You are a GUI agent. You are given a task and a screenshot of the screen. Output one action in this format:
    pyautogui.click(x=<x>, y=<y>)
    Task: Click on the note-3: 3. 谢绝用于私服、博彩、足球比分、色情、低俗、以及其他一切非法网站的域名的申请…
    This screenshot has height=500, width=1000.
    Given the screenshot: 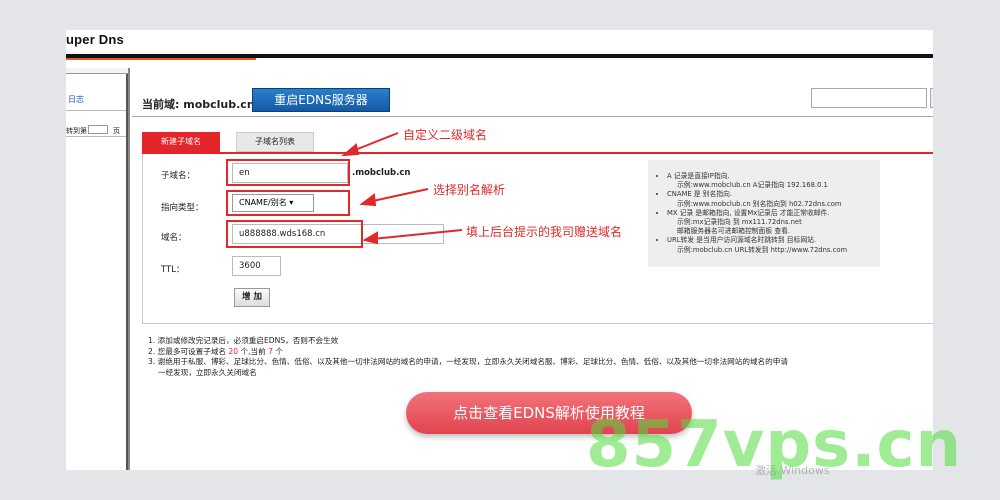 What is the action you would take?
    pyautogui.click(x=468, y=361)
    